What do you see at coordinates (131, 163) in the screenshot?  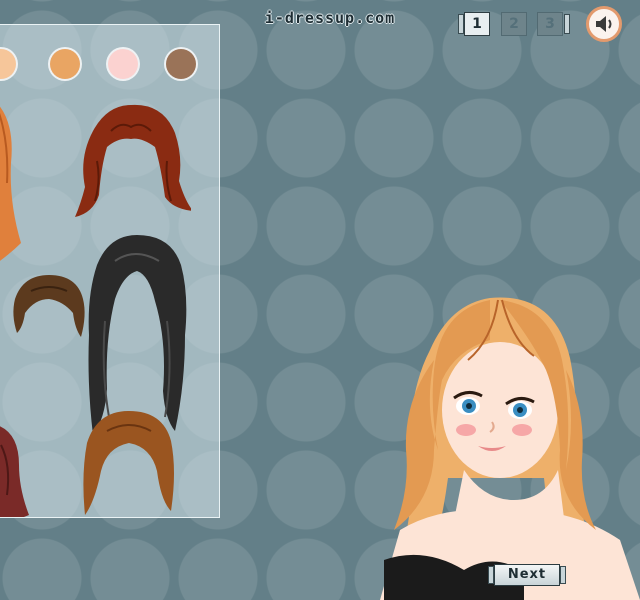 I see `hairstyle-auburn-layered` at bounding box center [131, 163].